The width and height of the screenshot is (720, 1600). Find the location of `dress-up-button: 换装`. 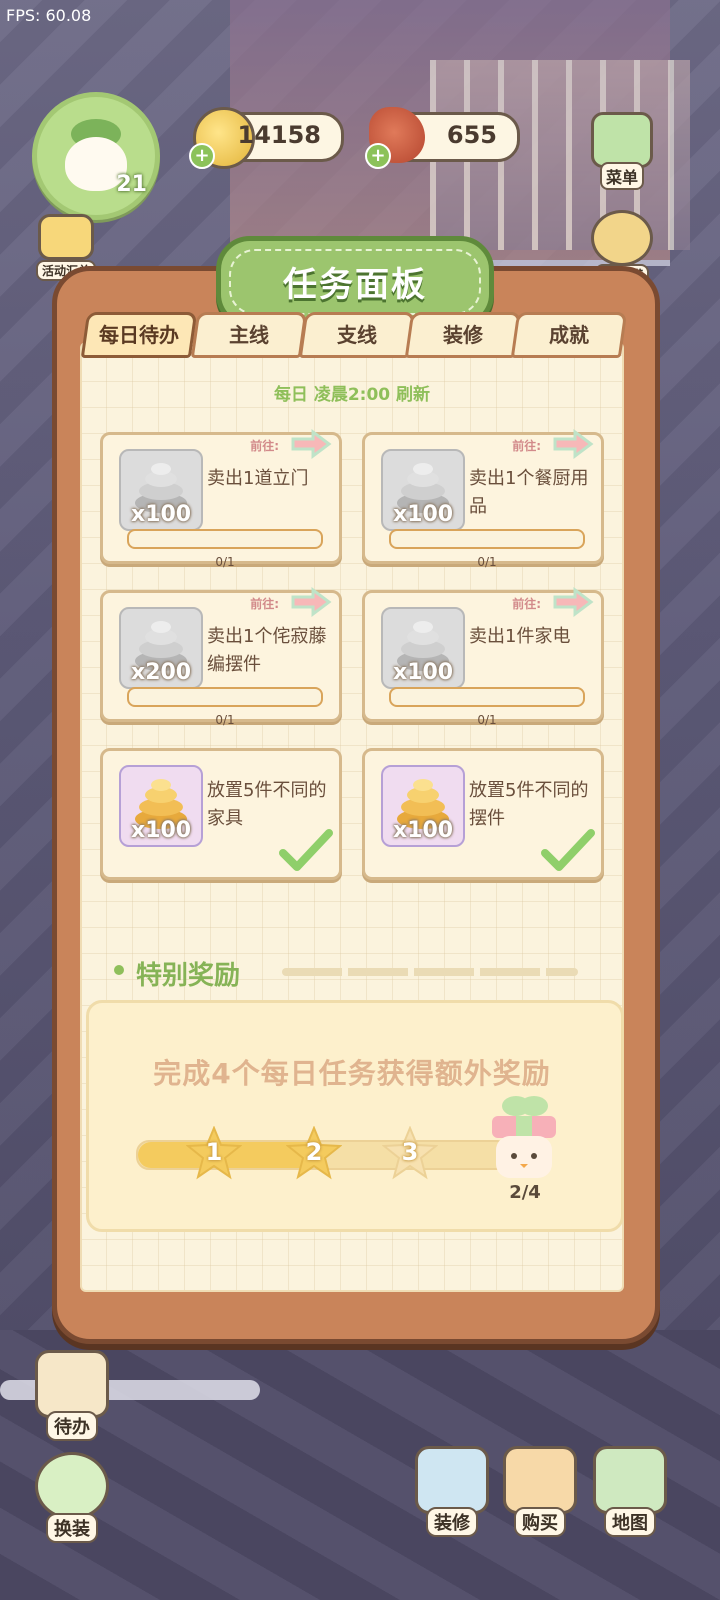

dress-up-button: 换装 is located at coordinates (72, 1497).